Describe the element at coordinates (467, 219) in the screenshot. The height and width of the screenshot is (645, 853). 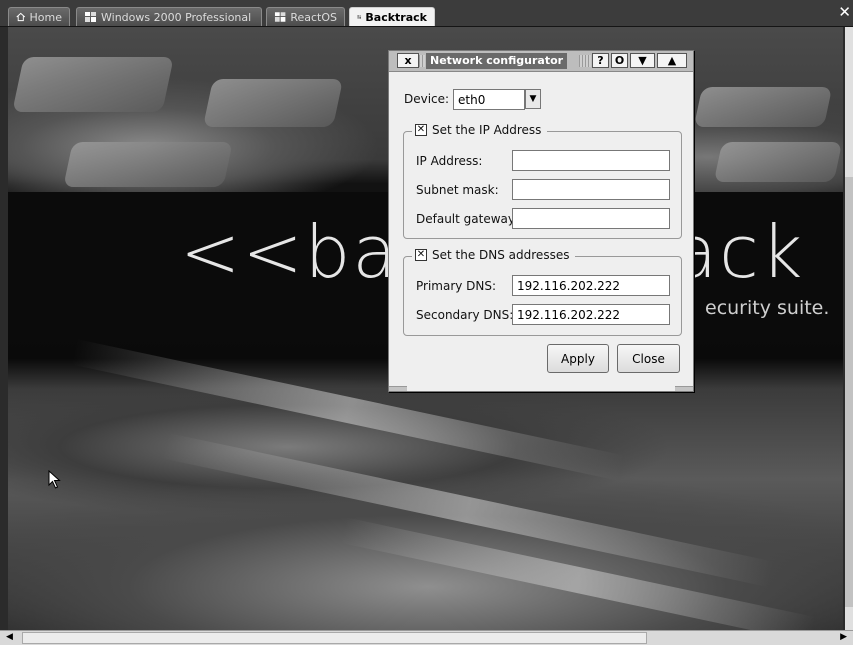
I see `default-gateway-label: Default gateway:` at that location.